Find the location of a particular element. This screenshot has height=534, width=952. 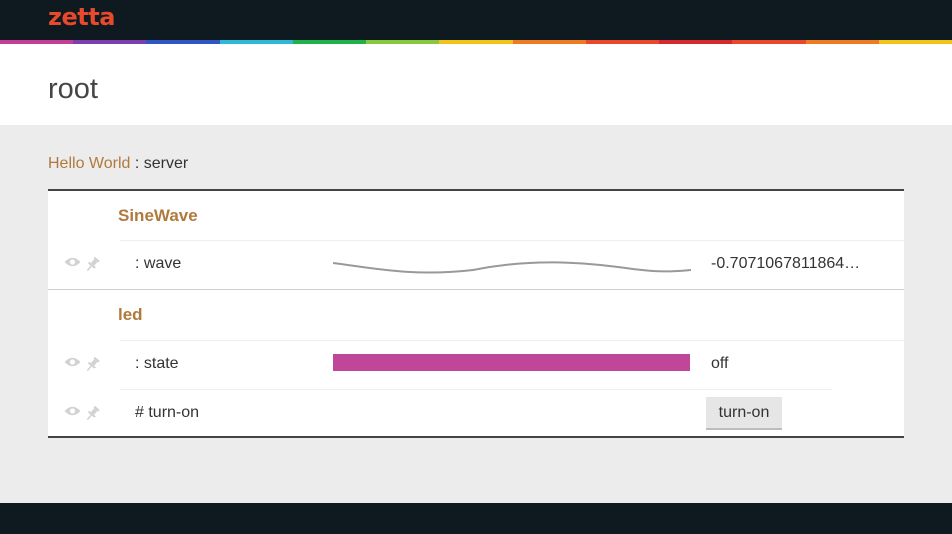

transition-row-turn-on: # turn-on turn-on is located at coordinates (476, 413).